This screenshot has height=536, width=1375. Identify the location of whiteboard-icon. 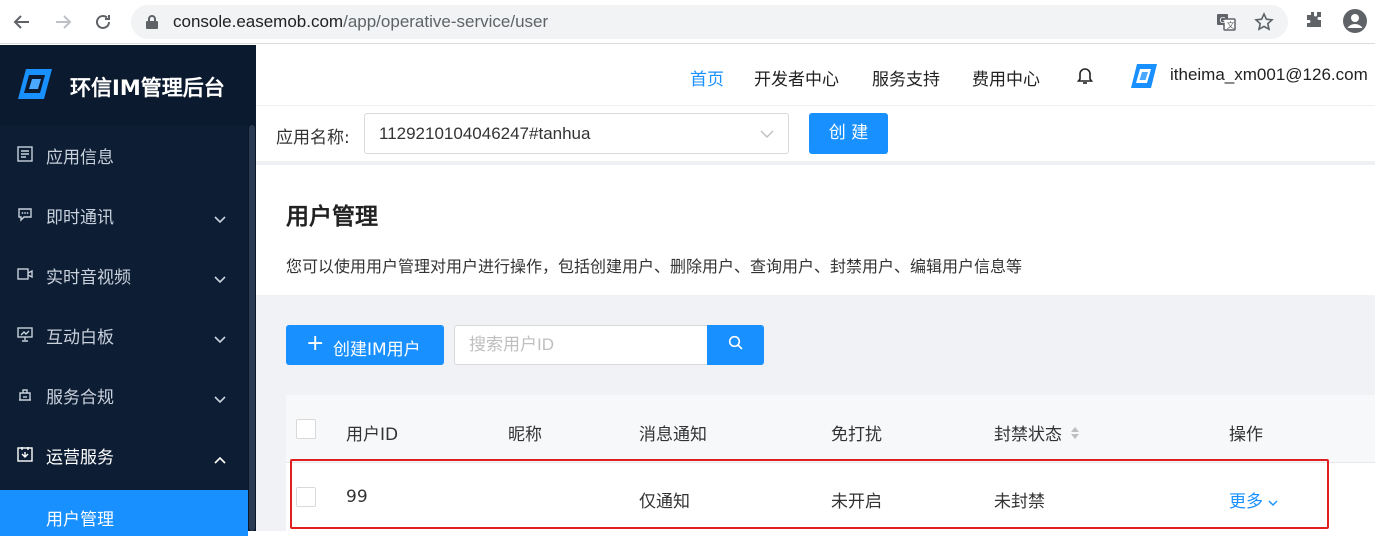
(25, 336).